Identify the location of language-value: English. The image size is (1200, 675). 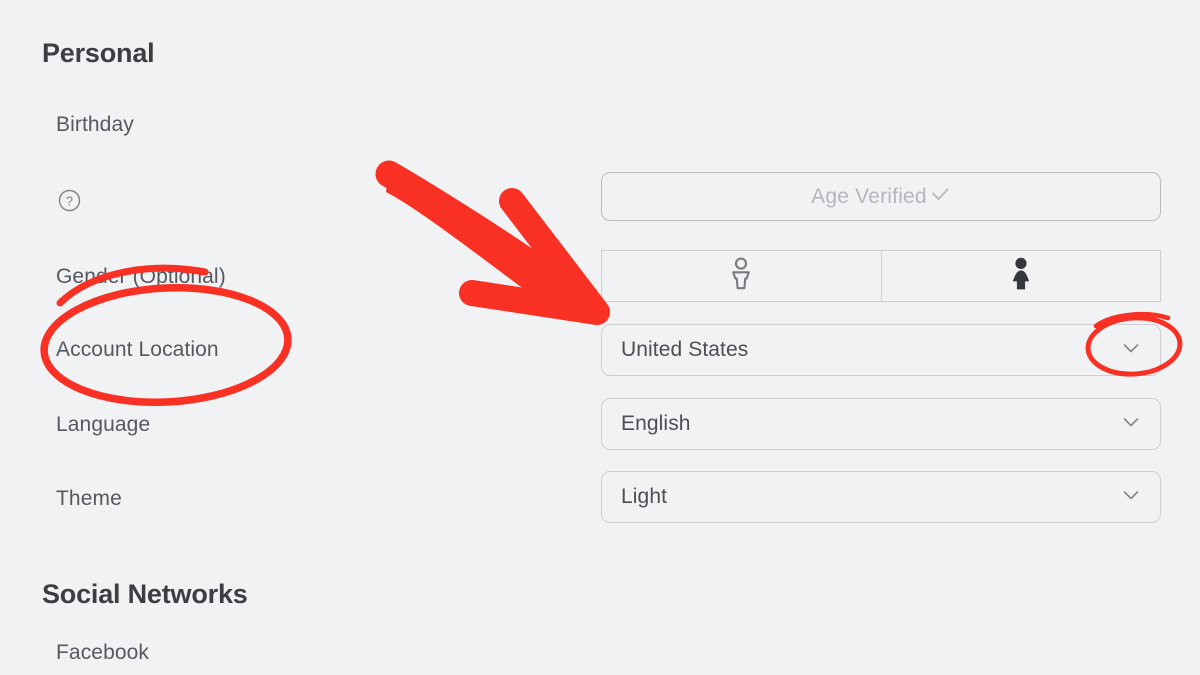
(656, 423).